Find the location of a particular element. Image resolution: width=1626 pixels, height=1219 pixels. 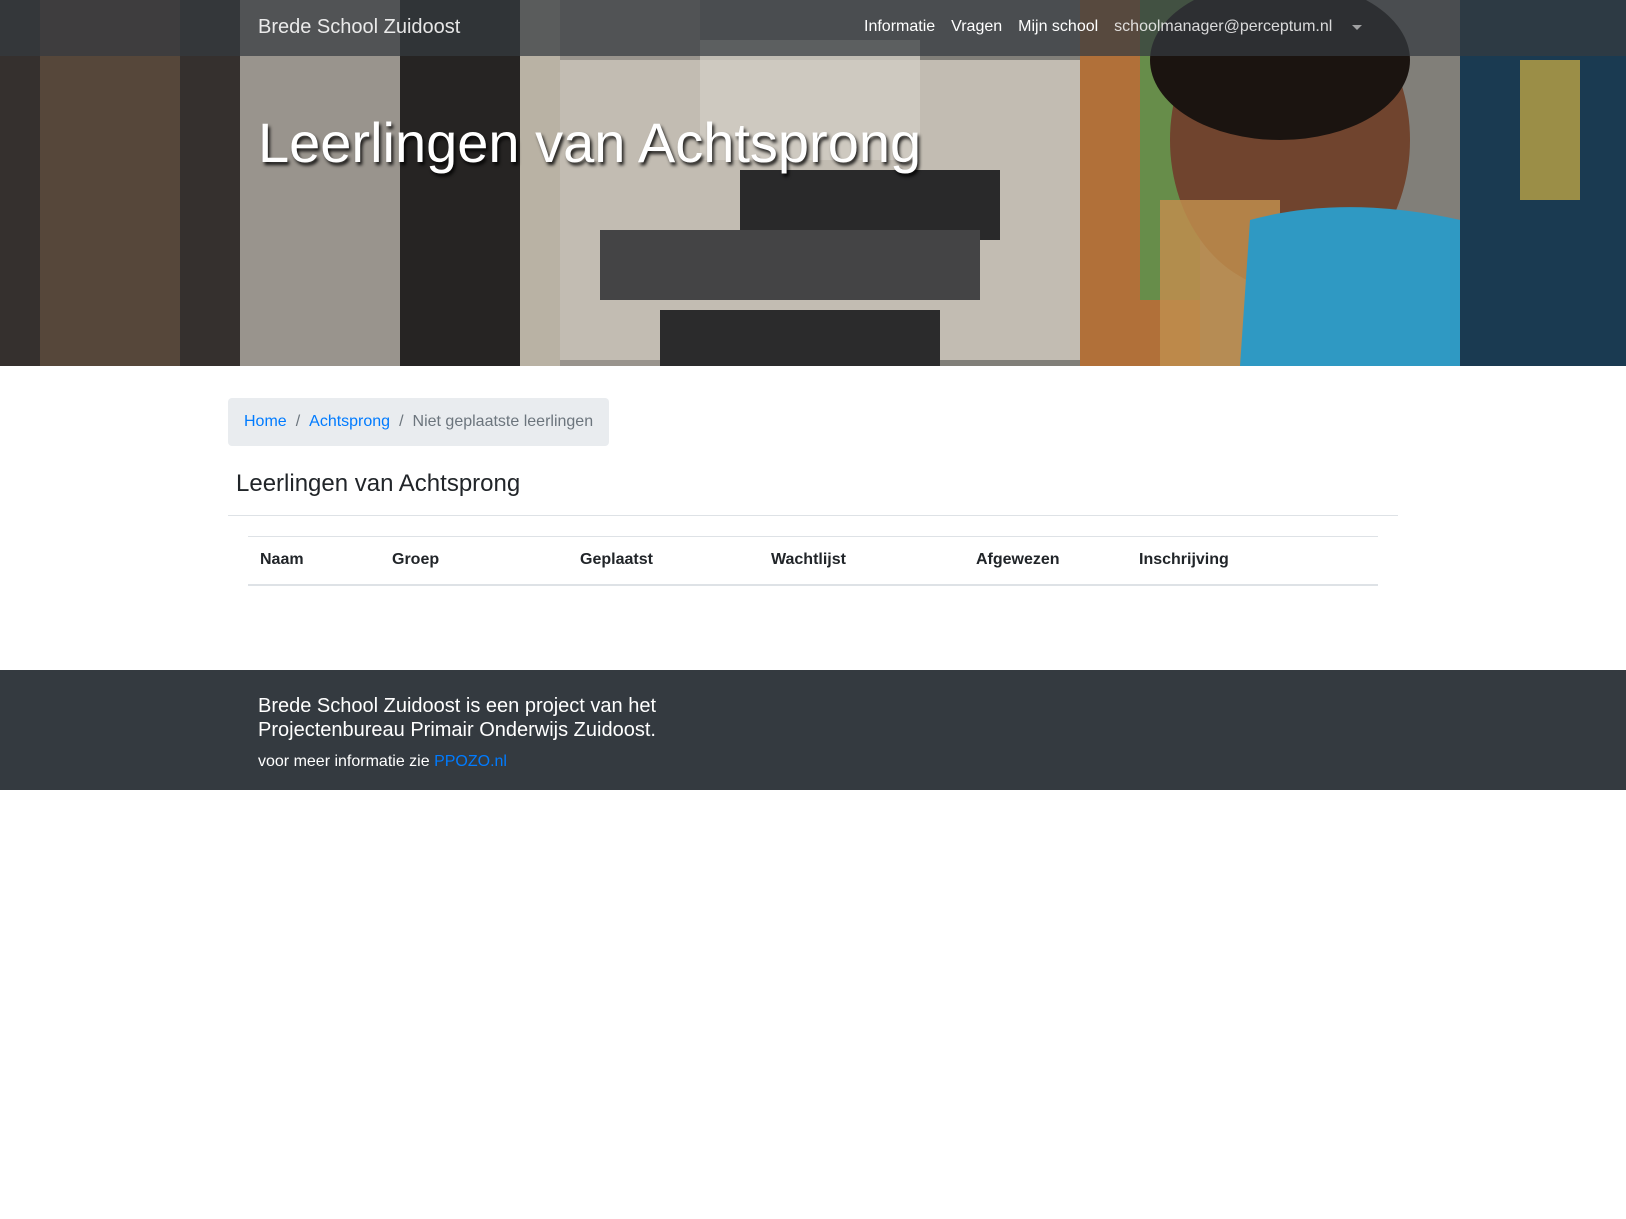

column-header-inschrijving: Inschrijving is located at coordinates (1252, 560).